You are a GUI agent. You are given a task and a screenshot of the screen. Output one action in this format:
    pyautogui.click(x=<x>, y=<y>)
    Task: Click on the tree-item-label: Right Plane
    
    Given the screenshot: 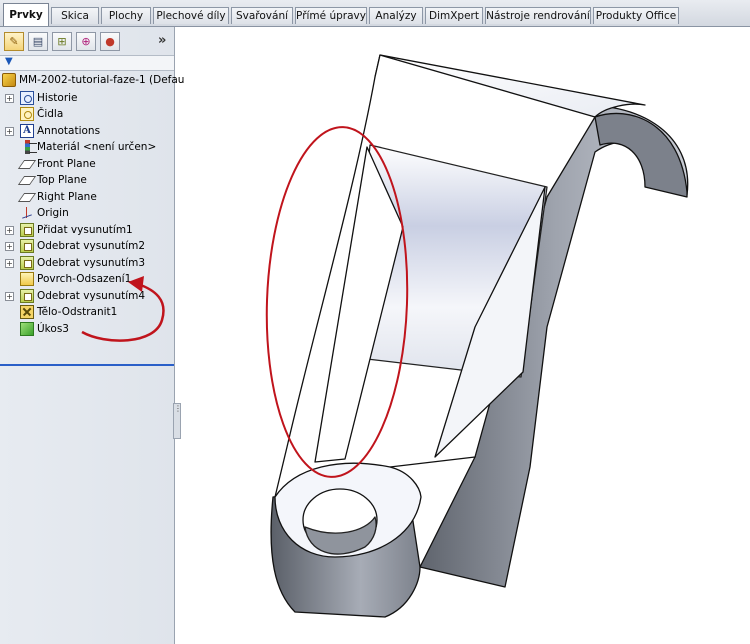 What is the action you would take?
    pyautogui.click(x=67, y=197)
    